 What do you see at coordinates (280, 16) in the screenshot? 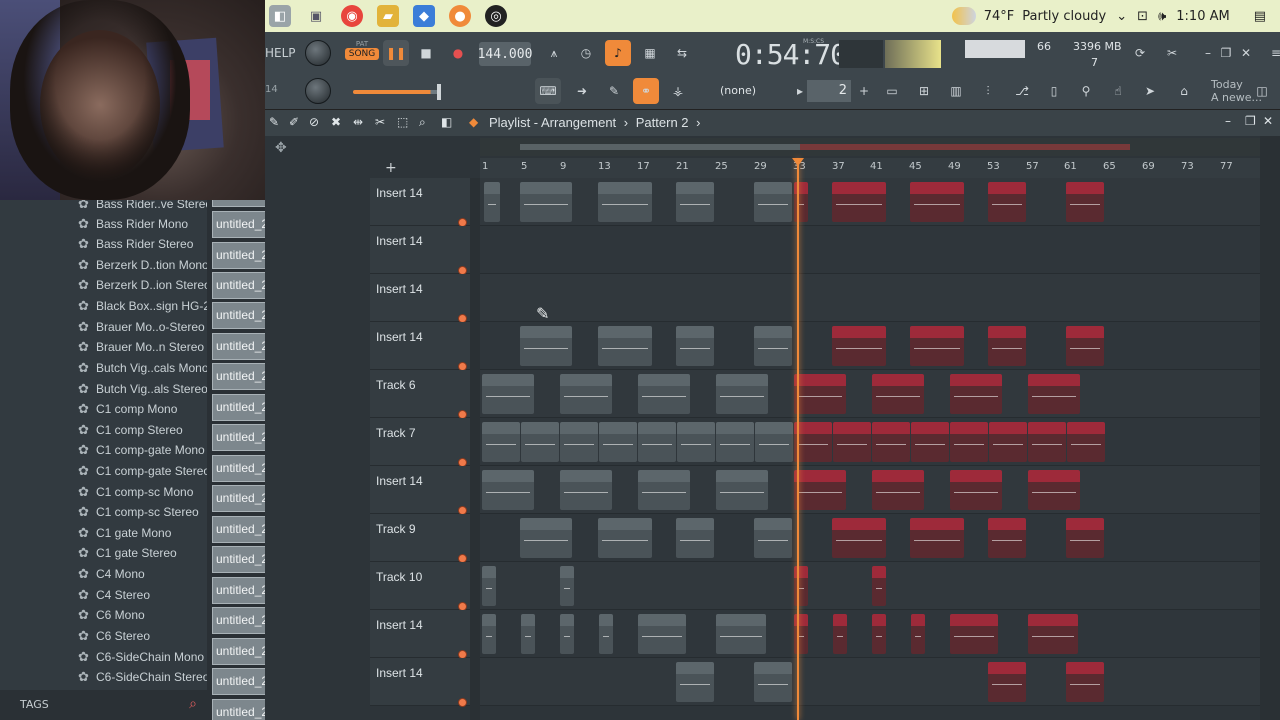
I see `app-icon: ◧` at bounding box center [280, 16].